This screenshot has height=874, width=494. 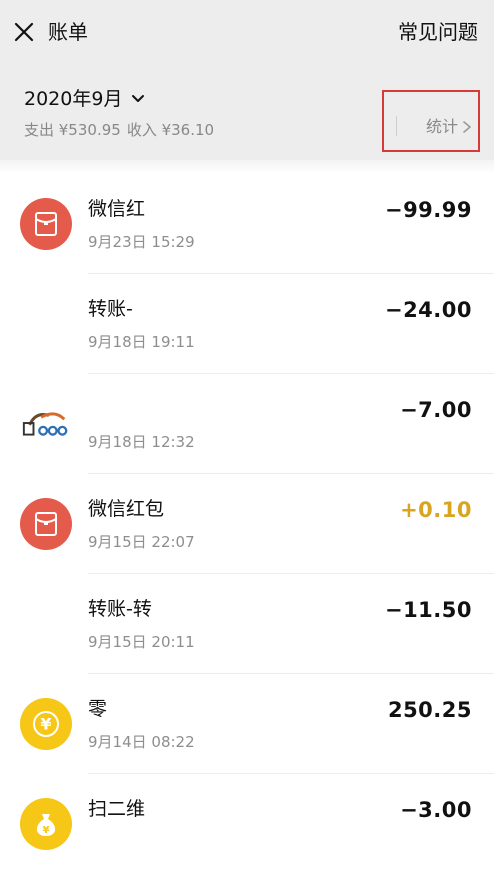 I want to click on merchant-logo-icon, so click(x=46, y=424).